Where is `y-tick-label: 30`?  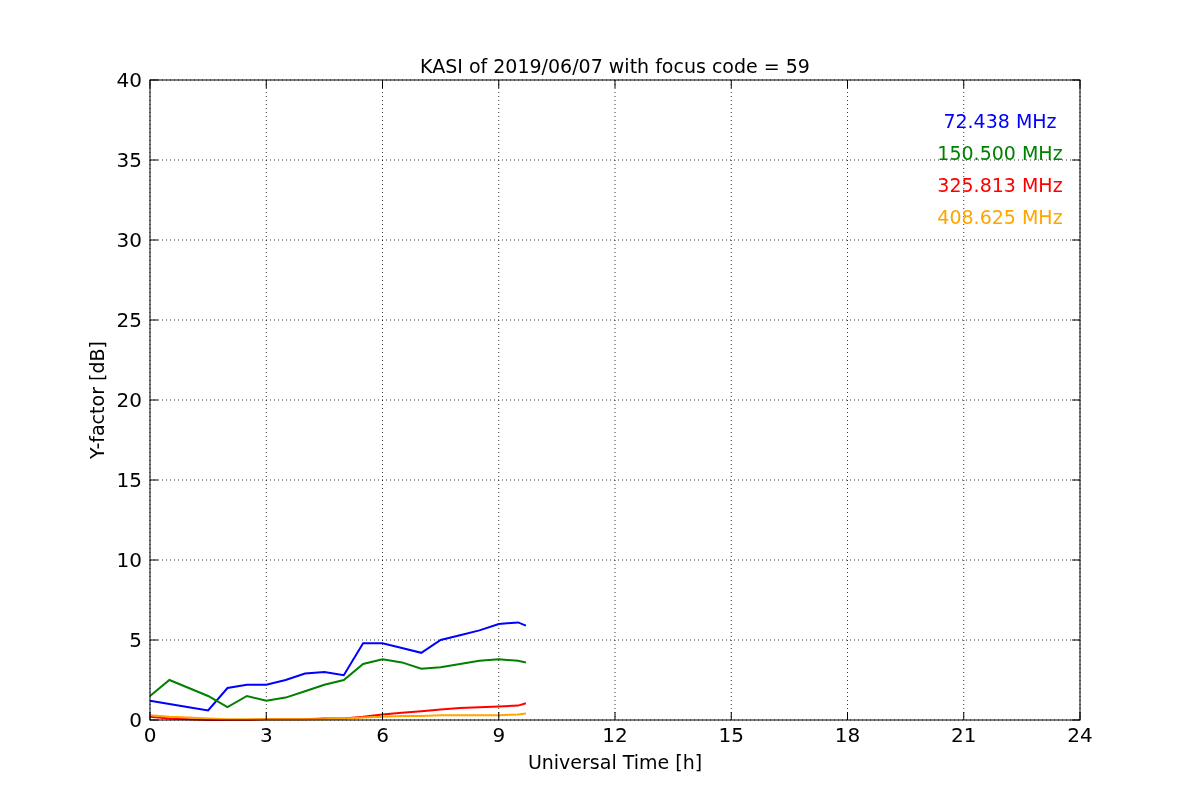 y-tick-label: 30 is located at coordinates (129, 240).